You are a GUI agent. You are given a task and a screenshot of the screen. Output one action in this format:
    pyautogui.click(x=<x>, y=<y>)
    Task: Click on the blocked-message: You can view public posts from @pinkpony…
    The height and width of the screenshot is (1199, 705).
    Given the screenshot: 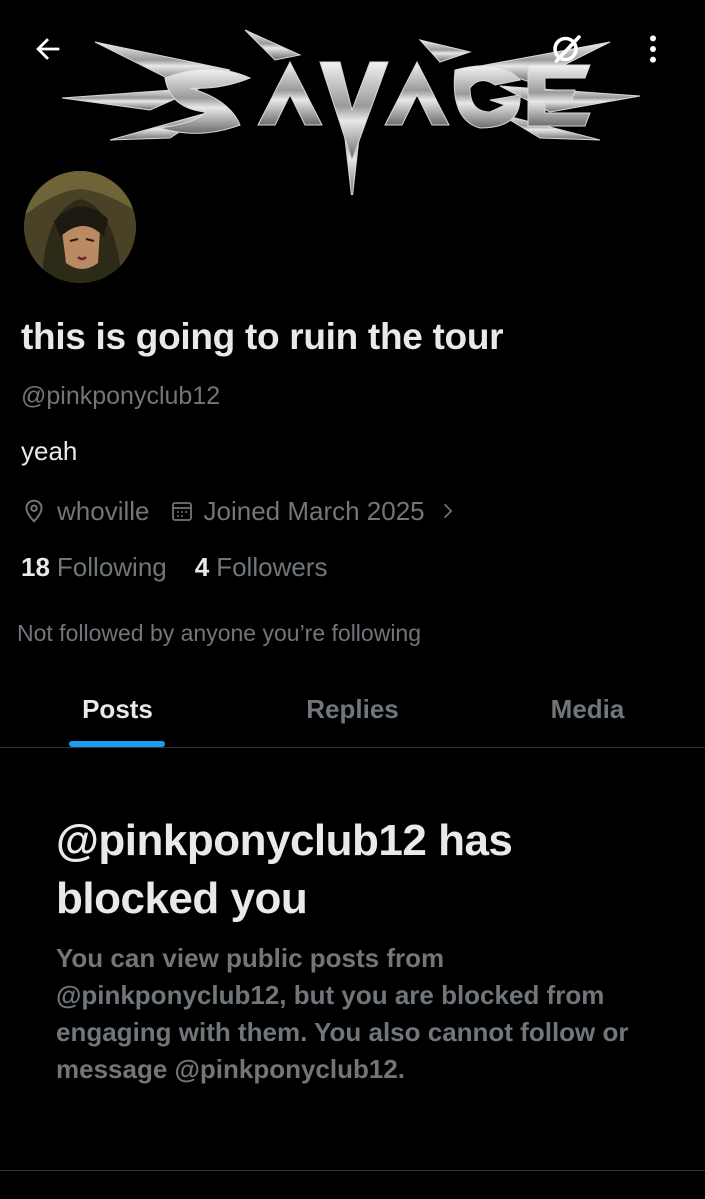 What is the action you would take?
    pyautogui.click(x=342, y=1013)
    